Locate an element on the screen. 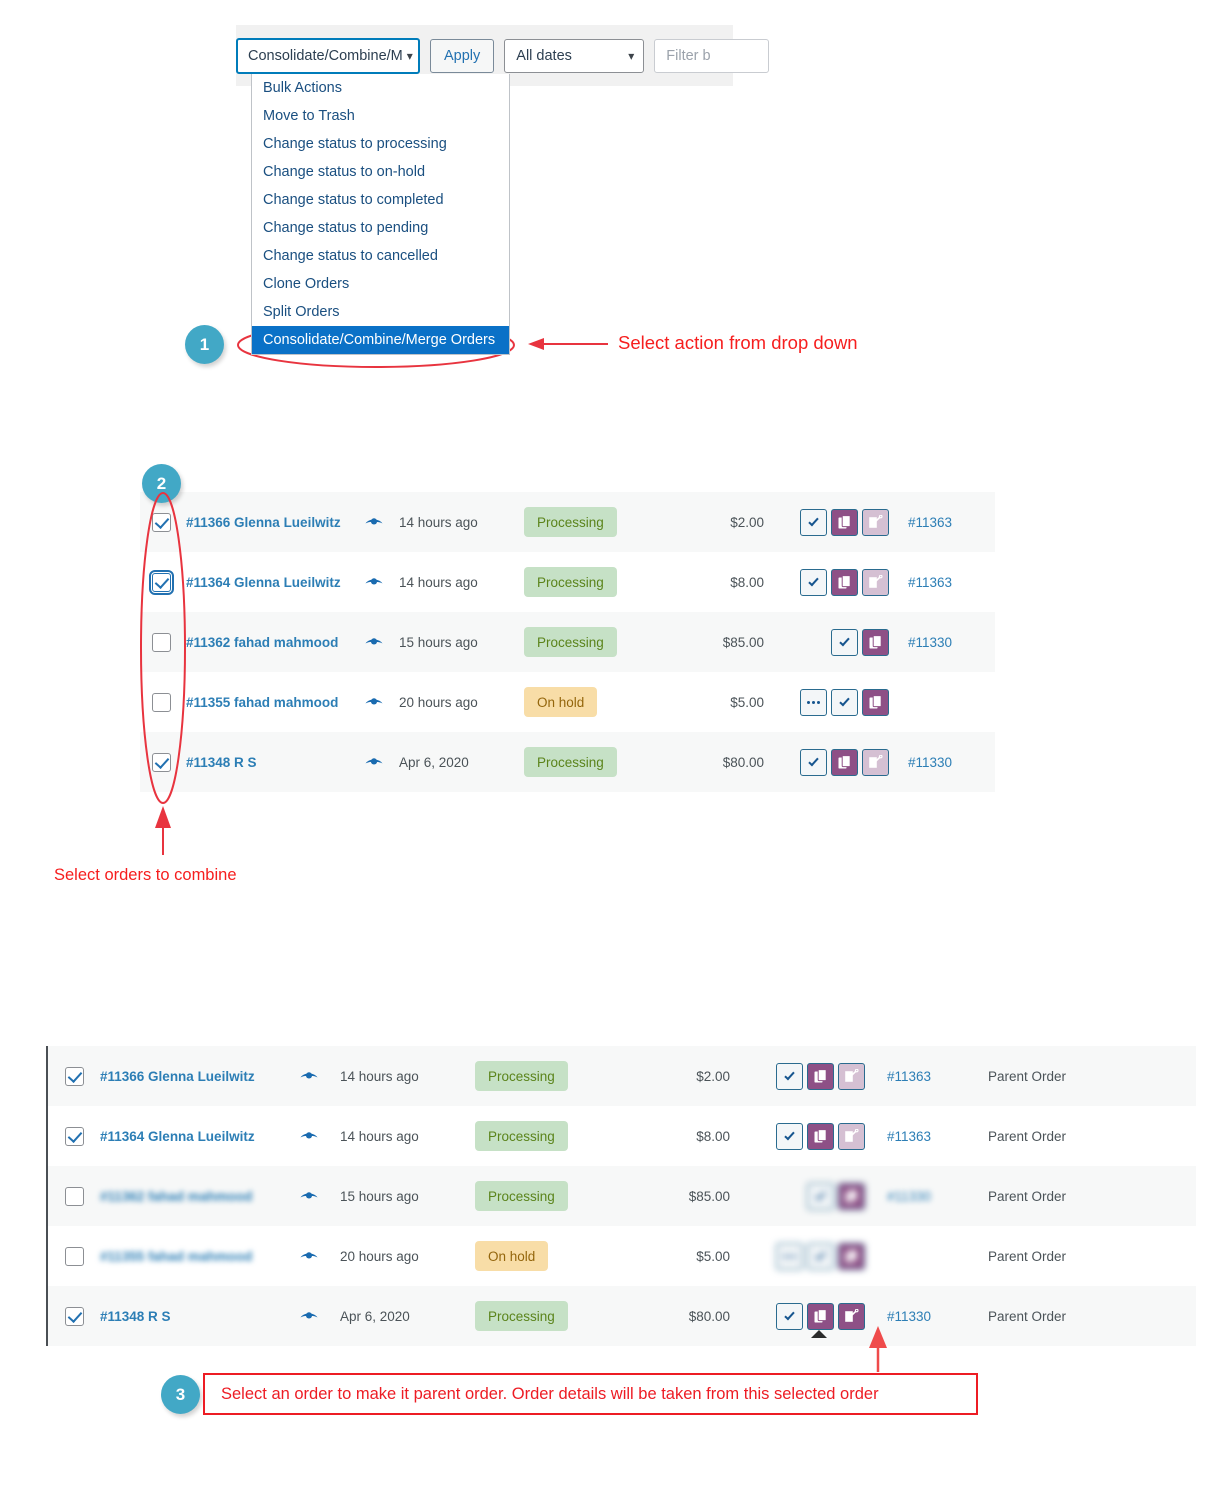 The height and width of the screenshot is (1508, 1220). bulk-action-option: Consolidate/Combine/Merge Orders is located at coordinates (380, 340).